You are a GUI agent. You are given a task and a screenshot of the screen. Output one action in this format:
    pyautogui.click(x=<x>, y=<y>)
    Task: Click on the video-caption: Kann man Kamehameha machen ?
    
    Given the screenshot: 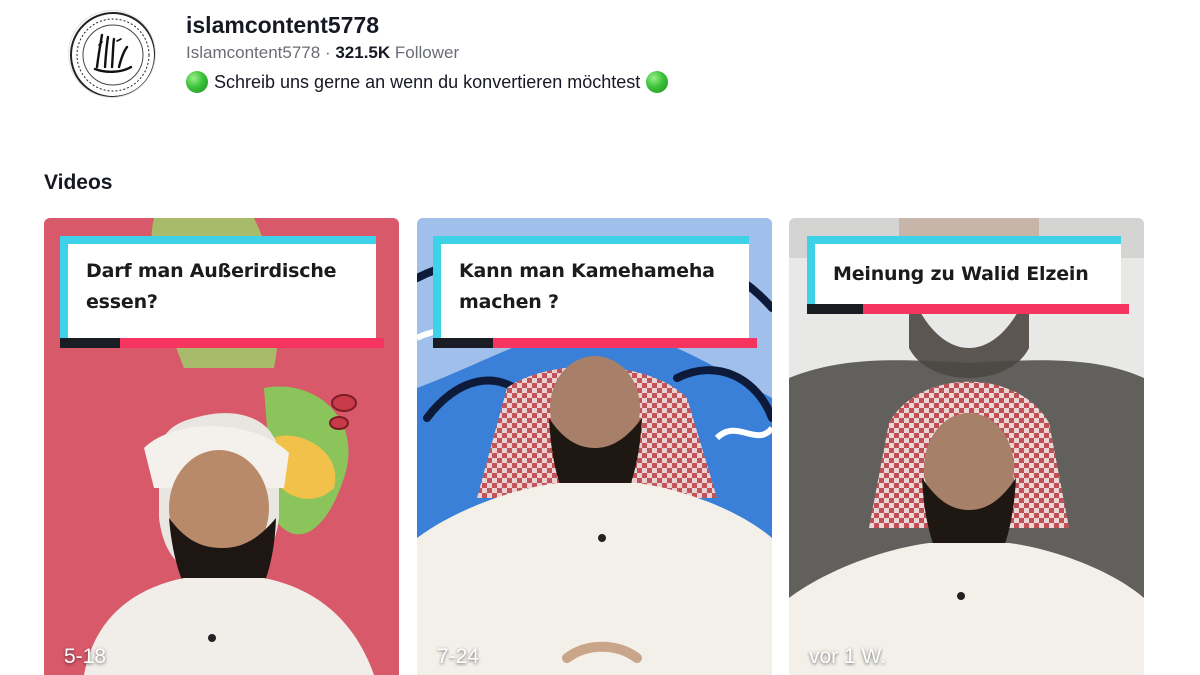 What is the action you would take?
    pyautogui.click(x=595, y=291)
    